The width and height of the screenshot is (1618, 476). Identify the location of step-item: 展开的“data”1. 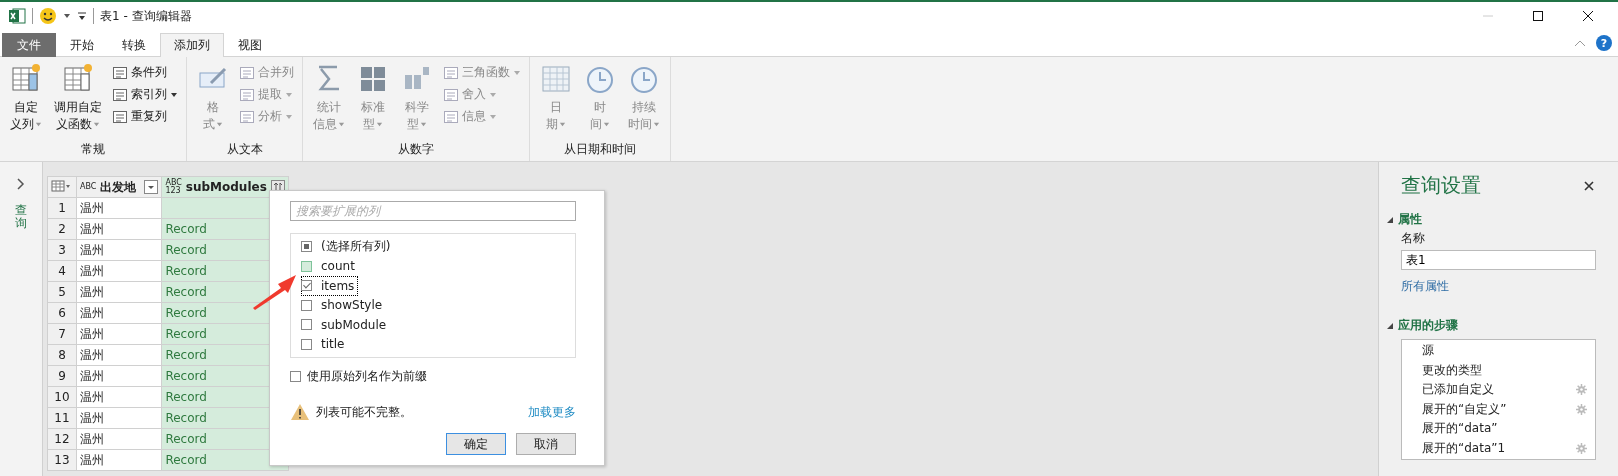
(1498, 448).